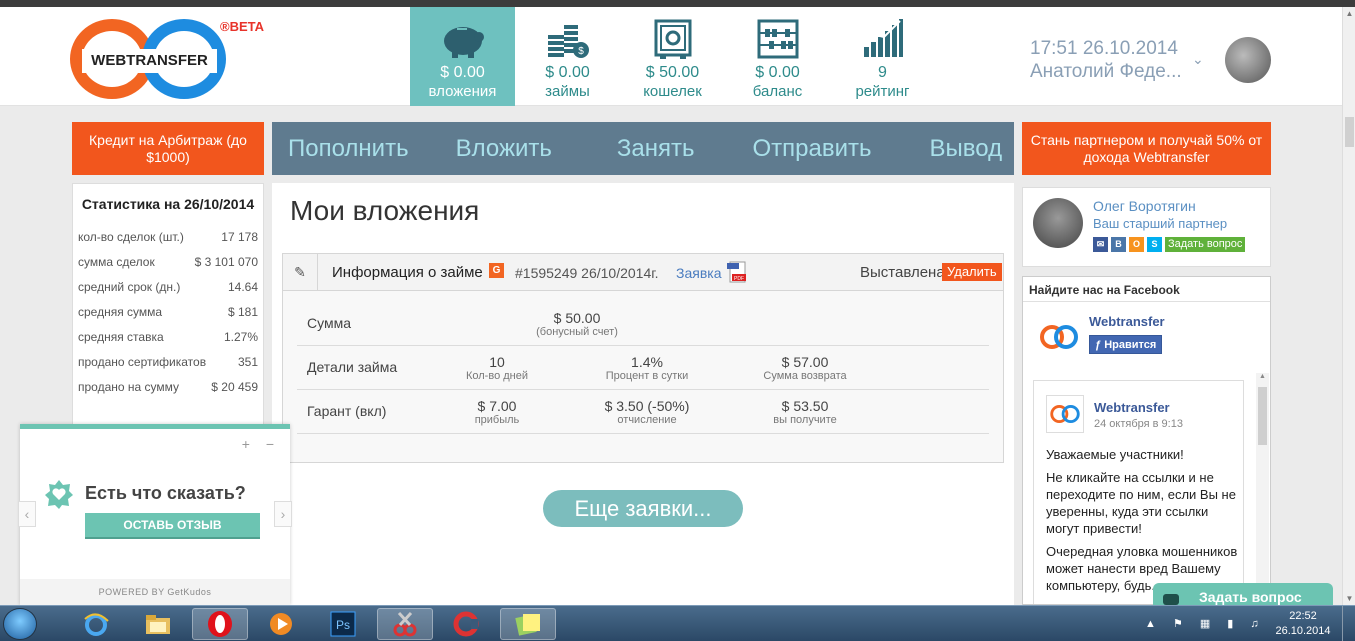  Describe the element at coordinates (1058, 223) in the screenshot. I see `partner-avatar` at that location.